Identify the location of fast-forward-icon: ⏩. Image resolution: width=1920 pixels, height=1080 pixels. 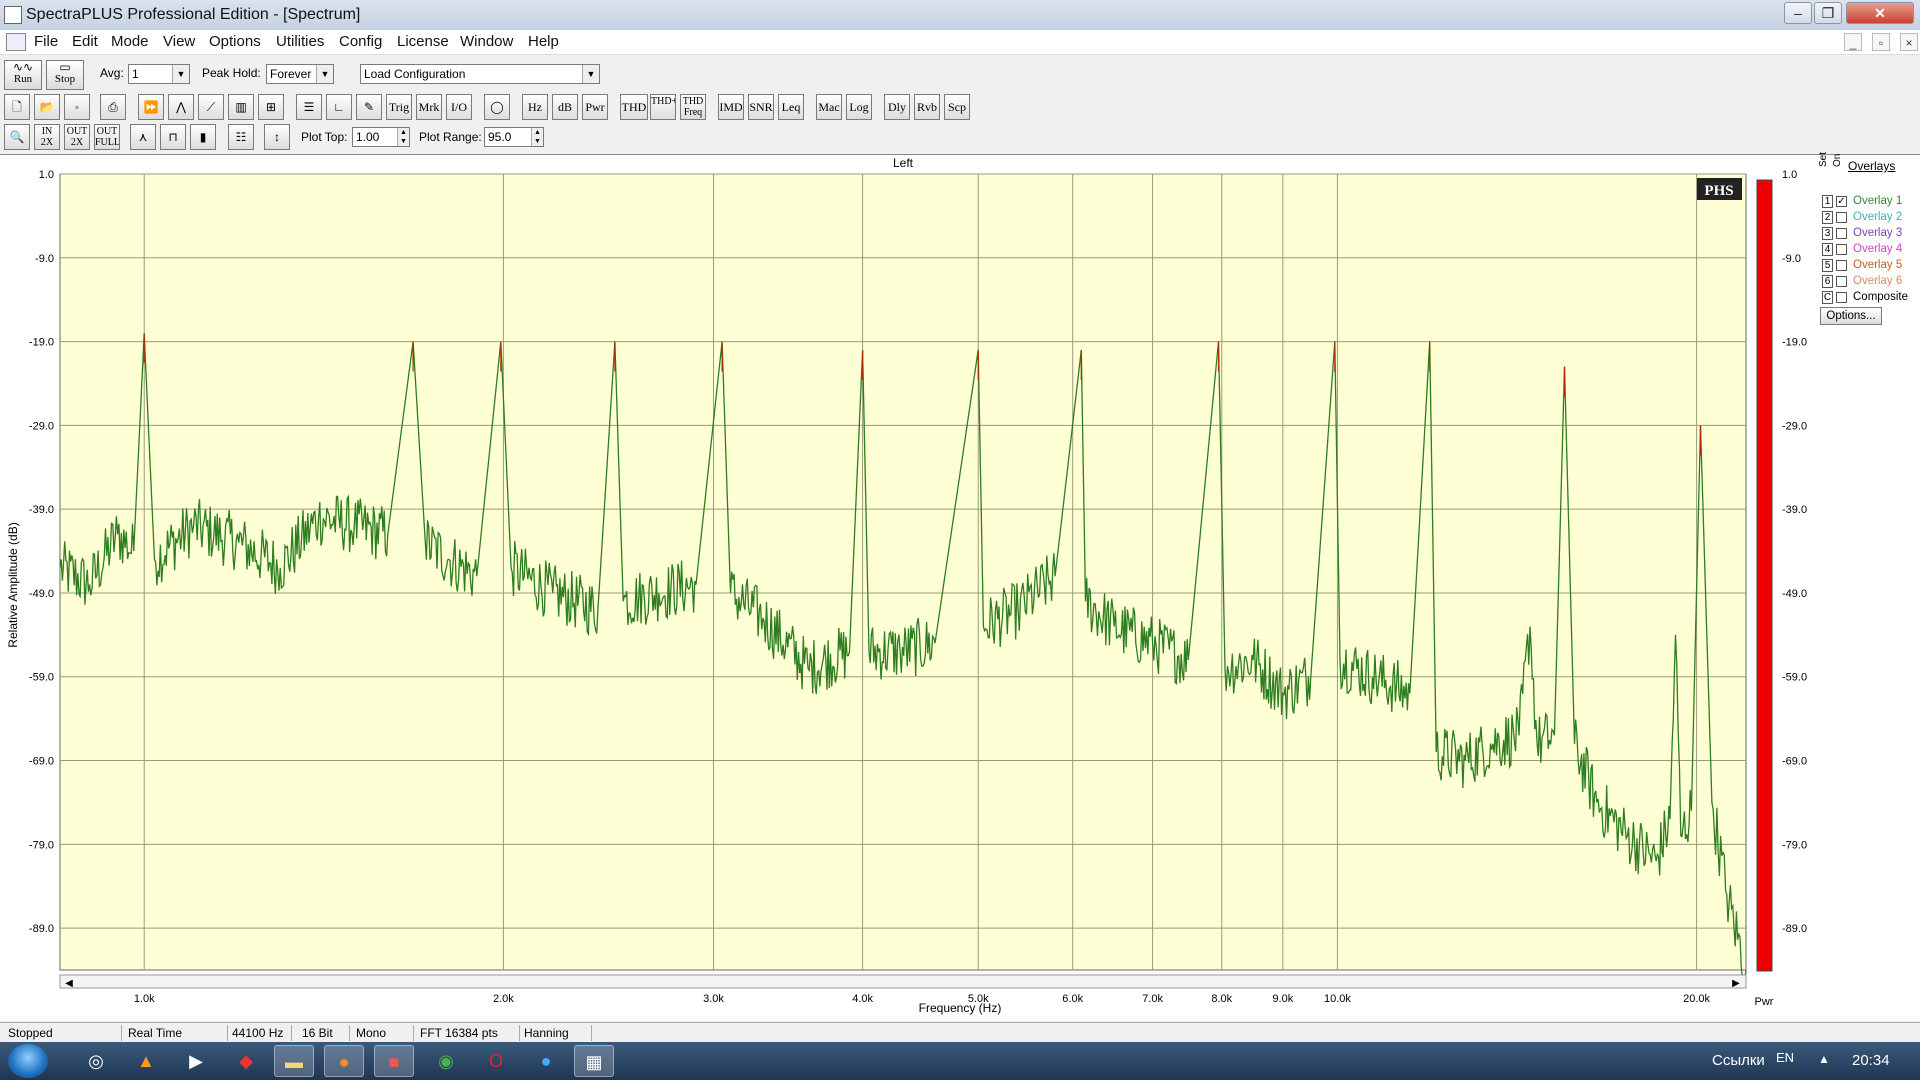
(151, 107).